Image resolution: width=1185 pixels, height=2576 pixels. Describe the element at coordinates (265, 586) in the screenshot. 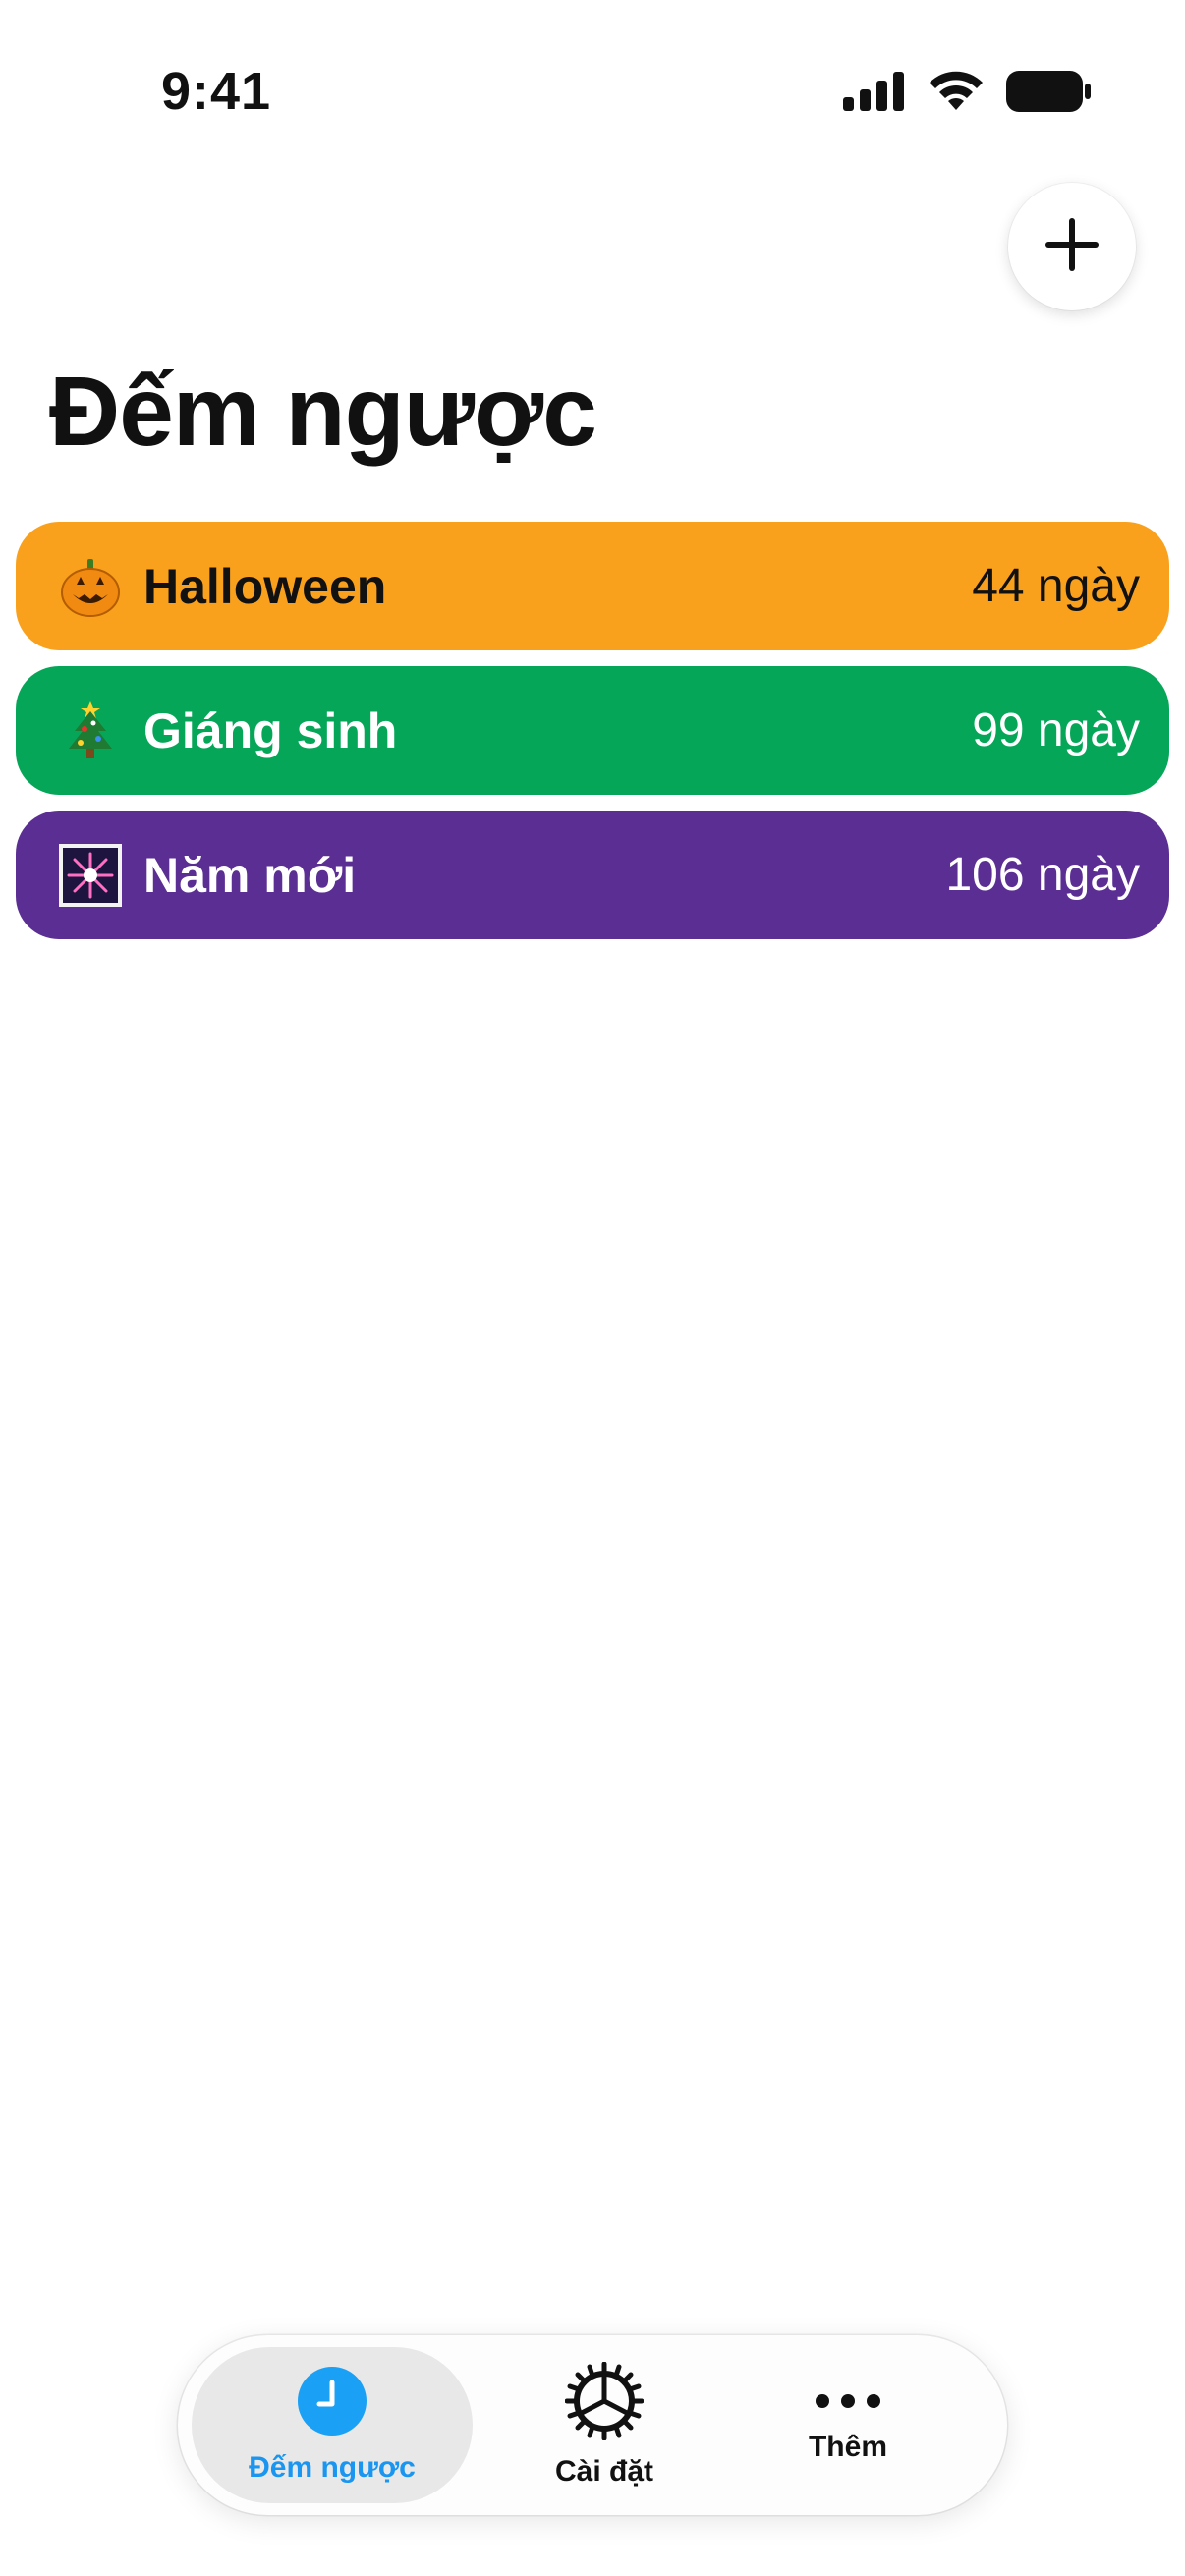

I see `countdown-name: Halloween` at that location.